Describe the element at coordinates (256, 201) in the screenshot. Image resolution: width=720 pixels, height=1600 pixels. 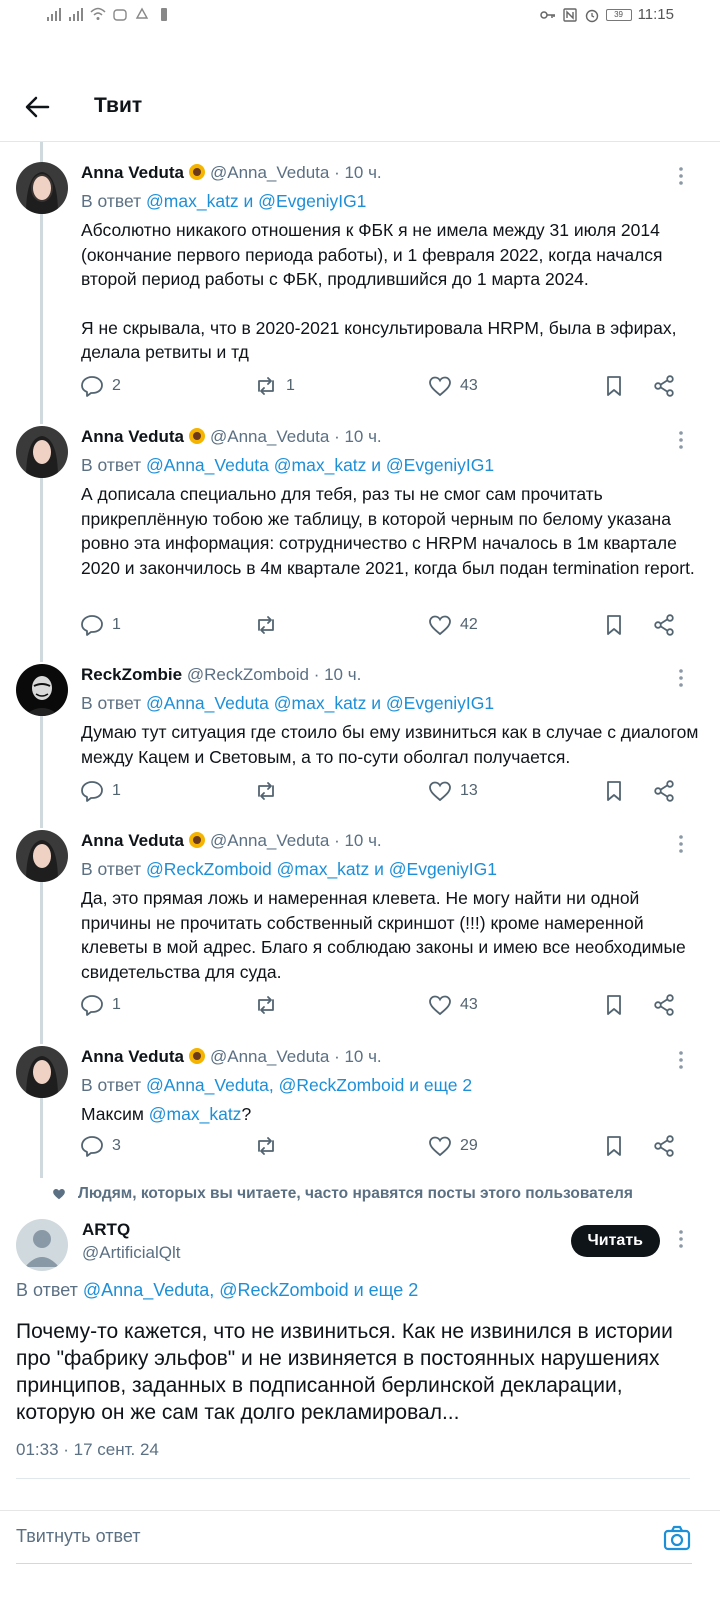
I see `reply-mentions: @max_katz и @EvgeniyIG1` at that location.